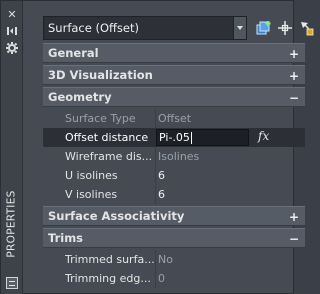 The image size is (320, 294). What do you see at coordinates (174, 53) in the screenshot?
I see `section-general: General +` at bounding box center [174, 53].